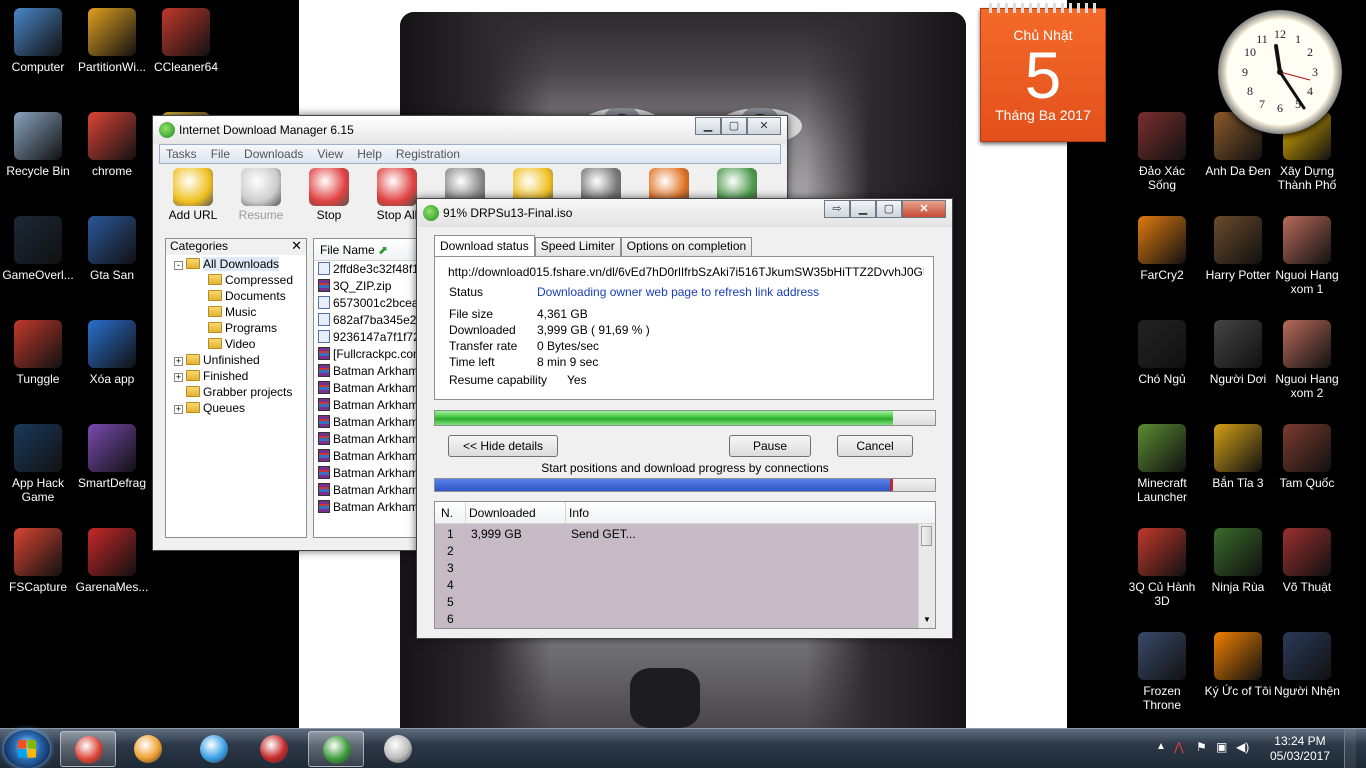 Image resolution: width=1366 pixels, height=768 pixels. What do you see at coordinates (112, 145) in the screenshot?
I see `desktop-icon-chrome: chrome` at bounding box center [112, 145].